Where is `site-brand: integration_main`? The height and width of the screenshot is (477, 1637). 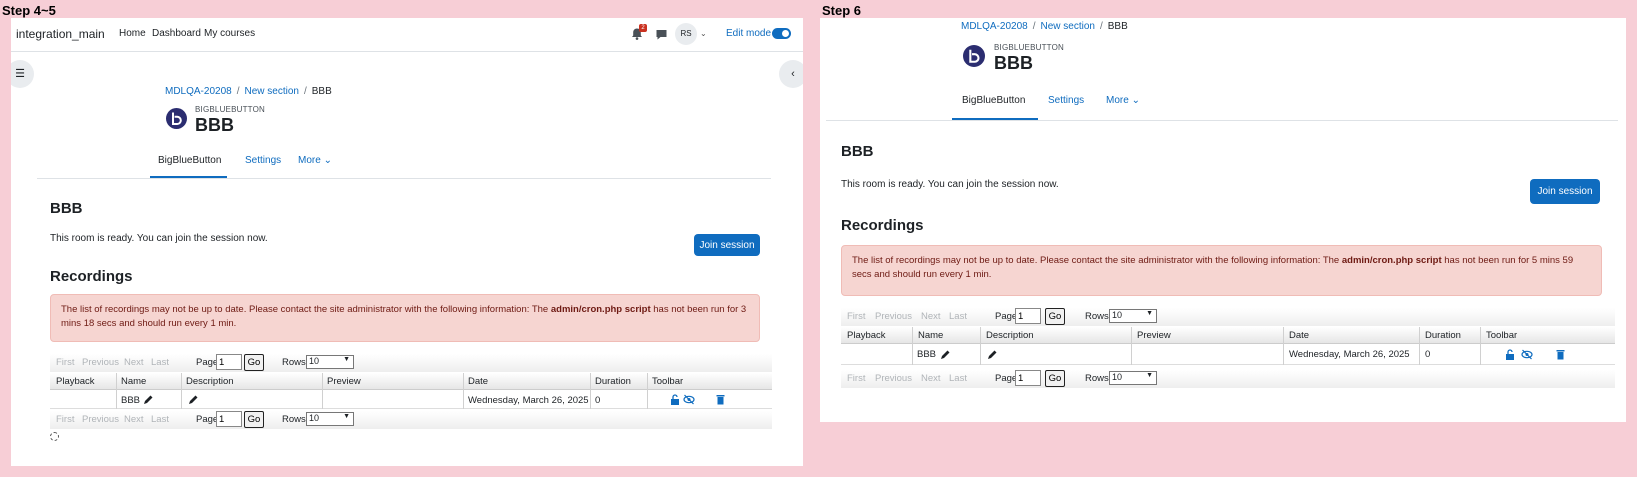 site-brand: integration_main is located at coordinates (60, 34).